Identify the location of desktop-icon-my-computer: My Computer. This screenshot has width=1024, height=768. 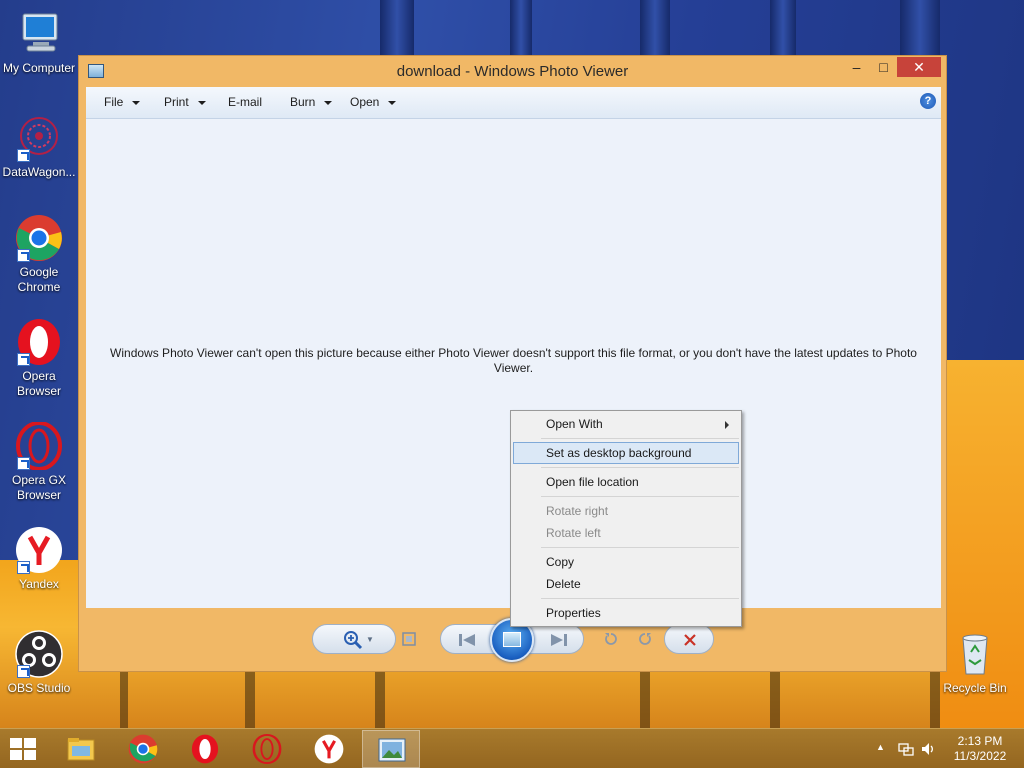
(39, 43).